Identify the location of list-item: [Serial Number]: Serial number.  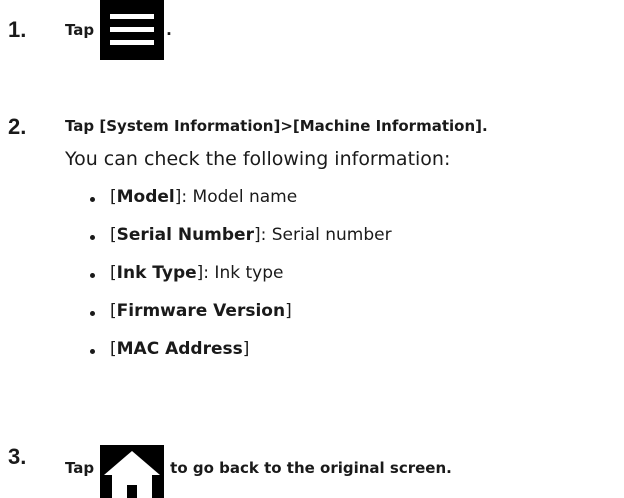
(241, 235).